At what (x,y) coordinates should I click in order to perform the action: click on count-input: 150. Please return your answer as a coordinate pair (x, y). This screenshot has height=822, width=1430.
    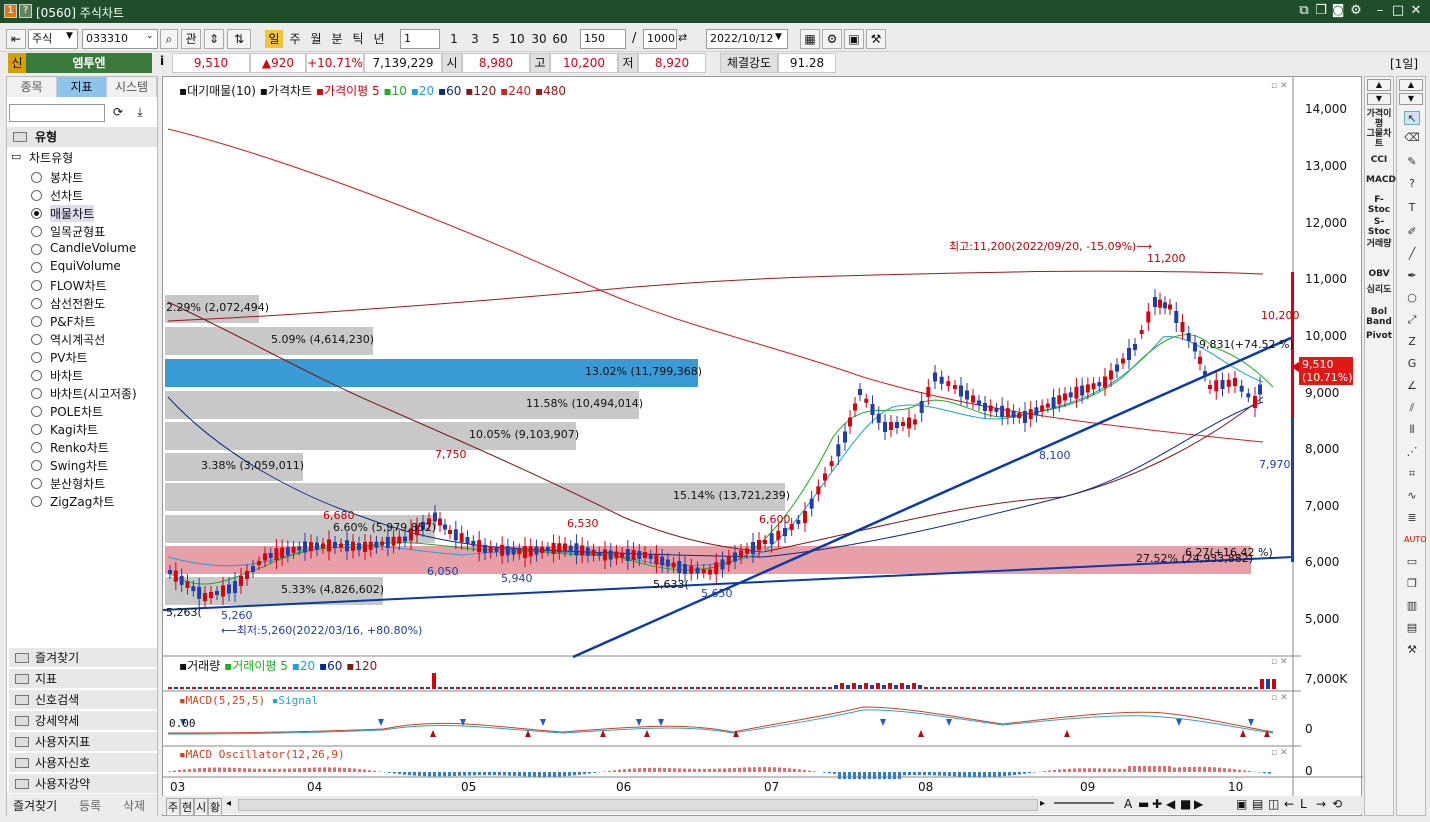
    Looking at the image, I should click on (603, 39).